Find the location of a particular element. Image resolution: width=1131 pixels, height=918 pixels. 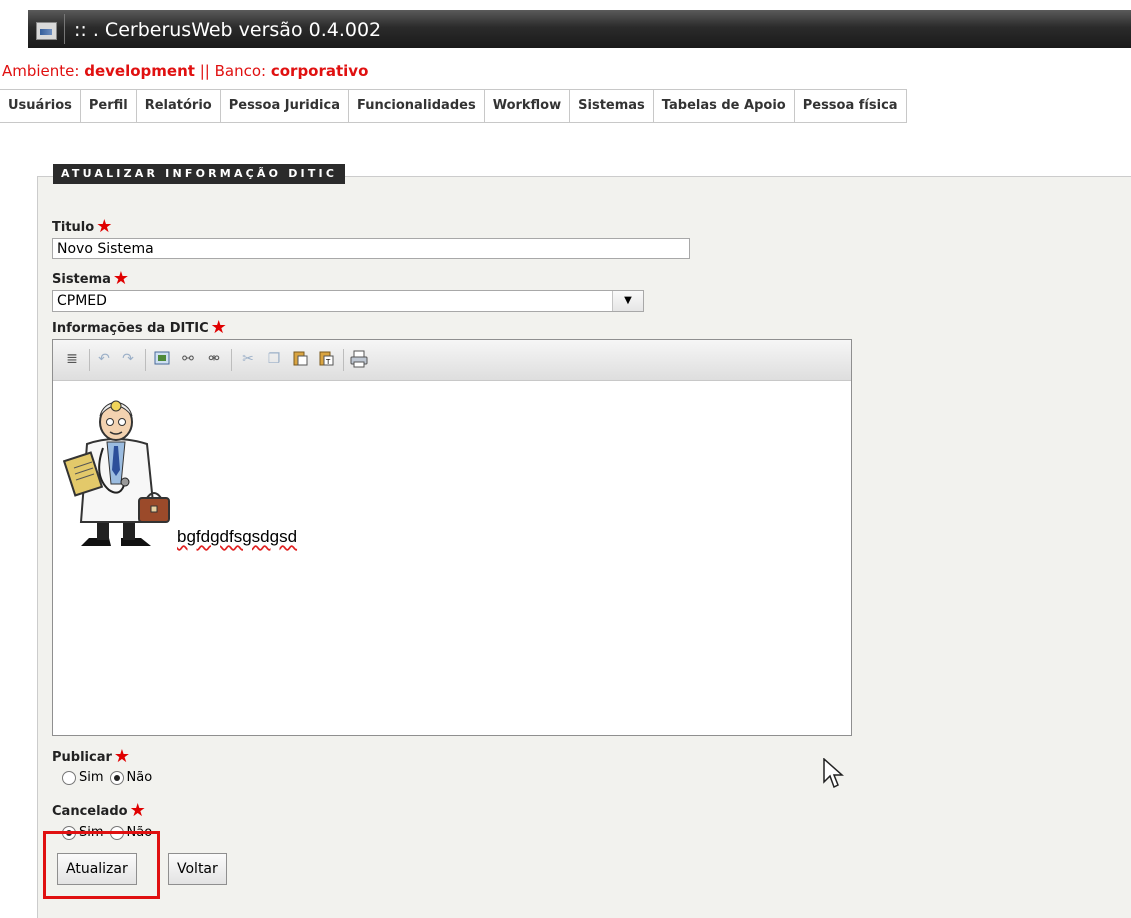

mouse-cursor-icon is located at coordinates (833, 773).